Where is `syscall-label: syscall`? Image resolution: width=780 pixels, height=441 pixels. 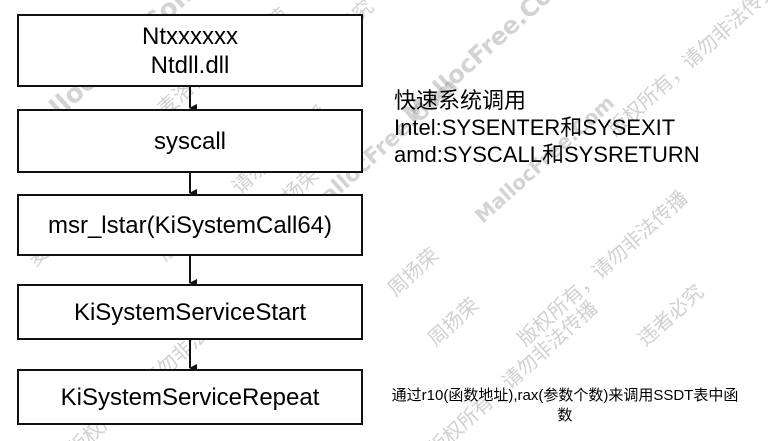 syscall-label: syscall is located at coordinates (189, 141).